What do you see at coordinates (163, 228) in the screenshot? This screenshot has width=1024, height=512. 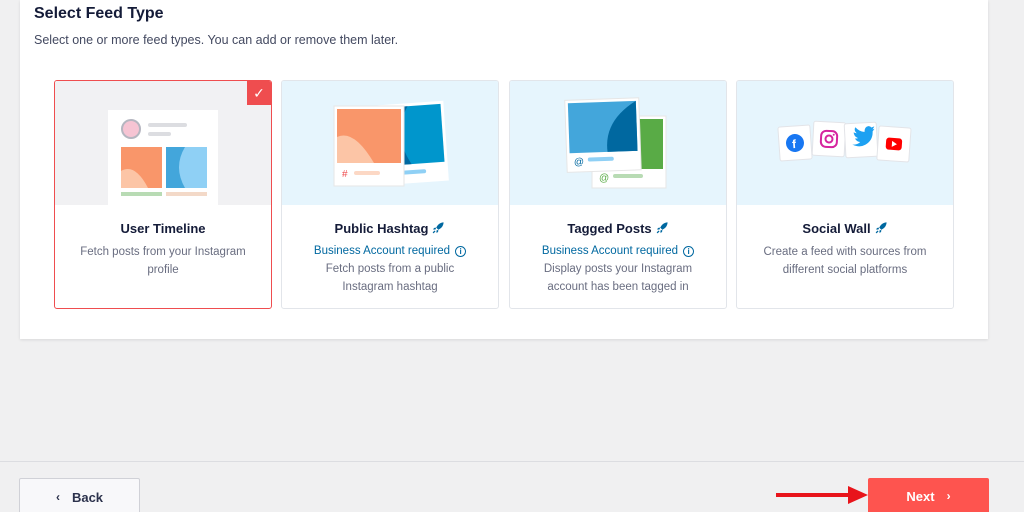 I see `card-title: User Timeline` at bounding box center [163, 228].